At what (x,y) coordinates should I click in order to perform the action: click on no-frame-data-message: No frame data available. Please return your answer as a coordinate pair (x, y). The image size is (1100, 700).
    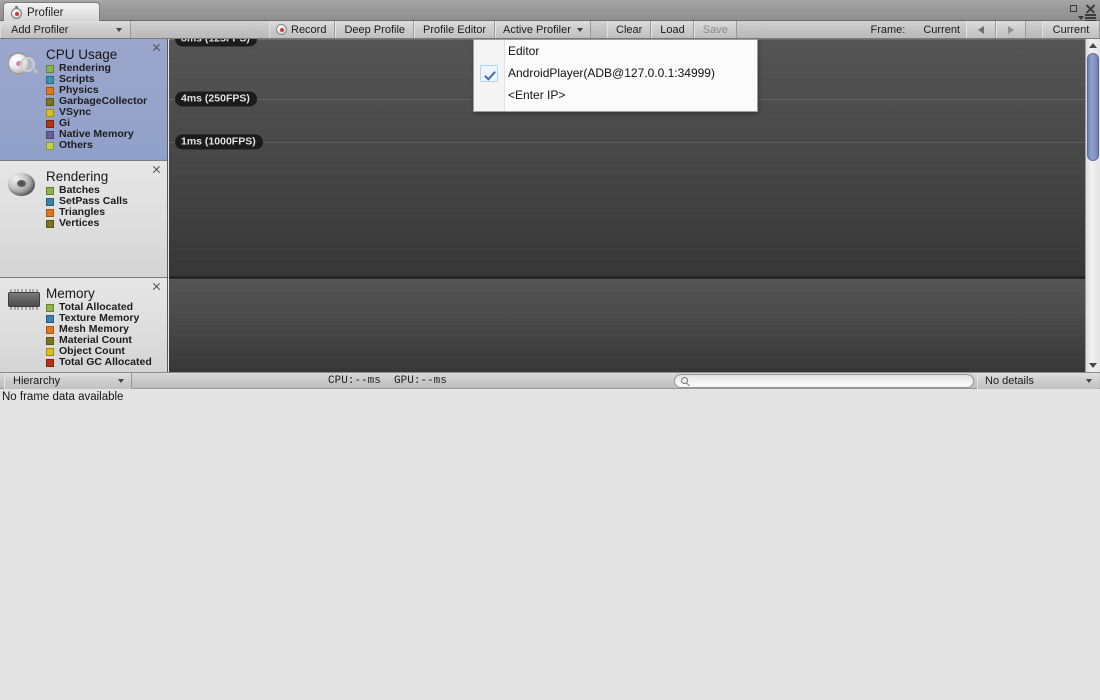
    Looking at the image, I should click on (63, 397).